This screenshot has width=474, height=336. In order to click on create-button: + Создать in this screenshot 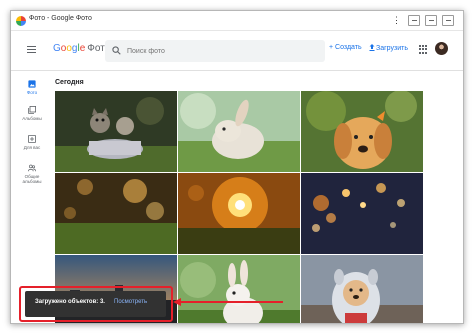, I will do `click(345, 47)`.